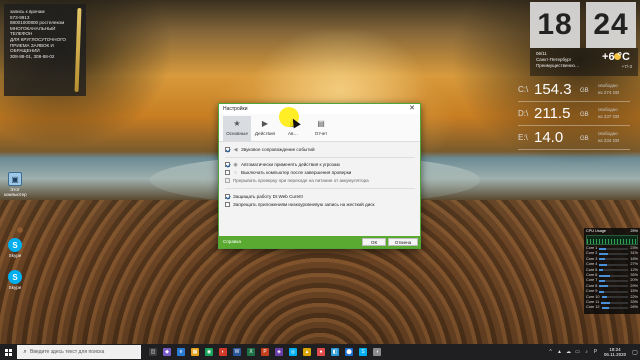 The width and height of the screenshot is (640, 360). Describe the element at coordinates (235, 109) in the screenshot. I see `dialog-title: Настройки` at that location.